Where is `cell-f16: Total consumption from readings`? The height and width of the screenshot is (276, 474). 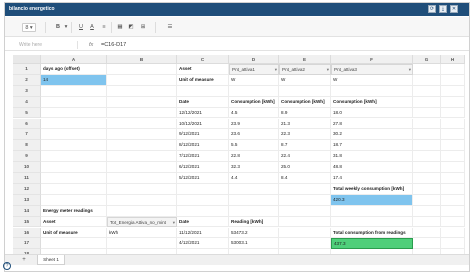
cell-f16: Total consumption from readings is located at coordinates (372, 233).